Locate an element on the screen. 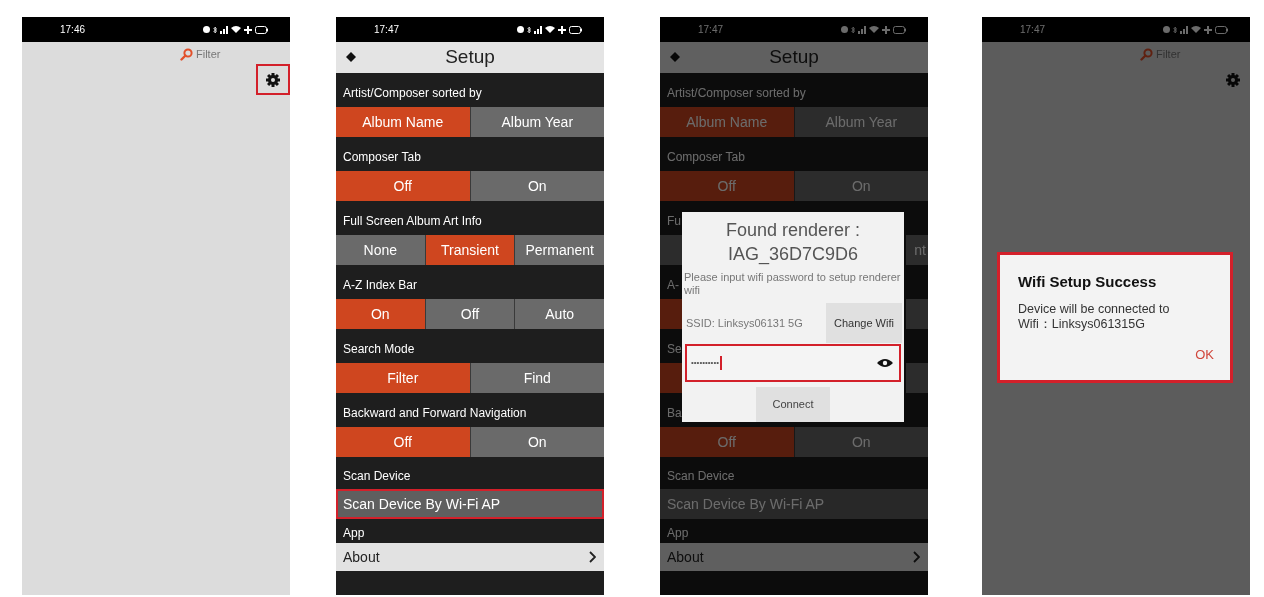 The image size is (1264, 597). connect-button: Connect is located at coordinates (793, 404).